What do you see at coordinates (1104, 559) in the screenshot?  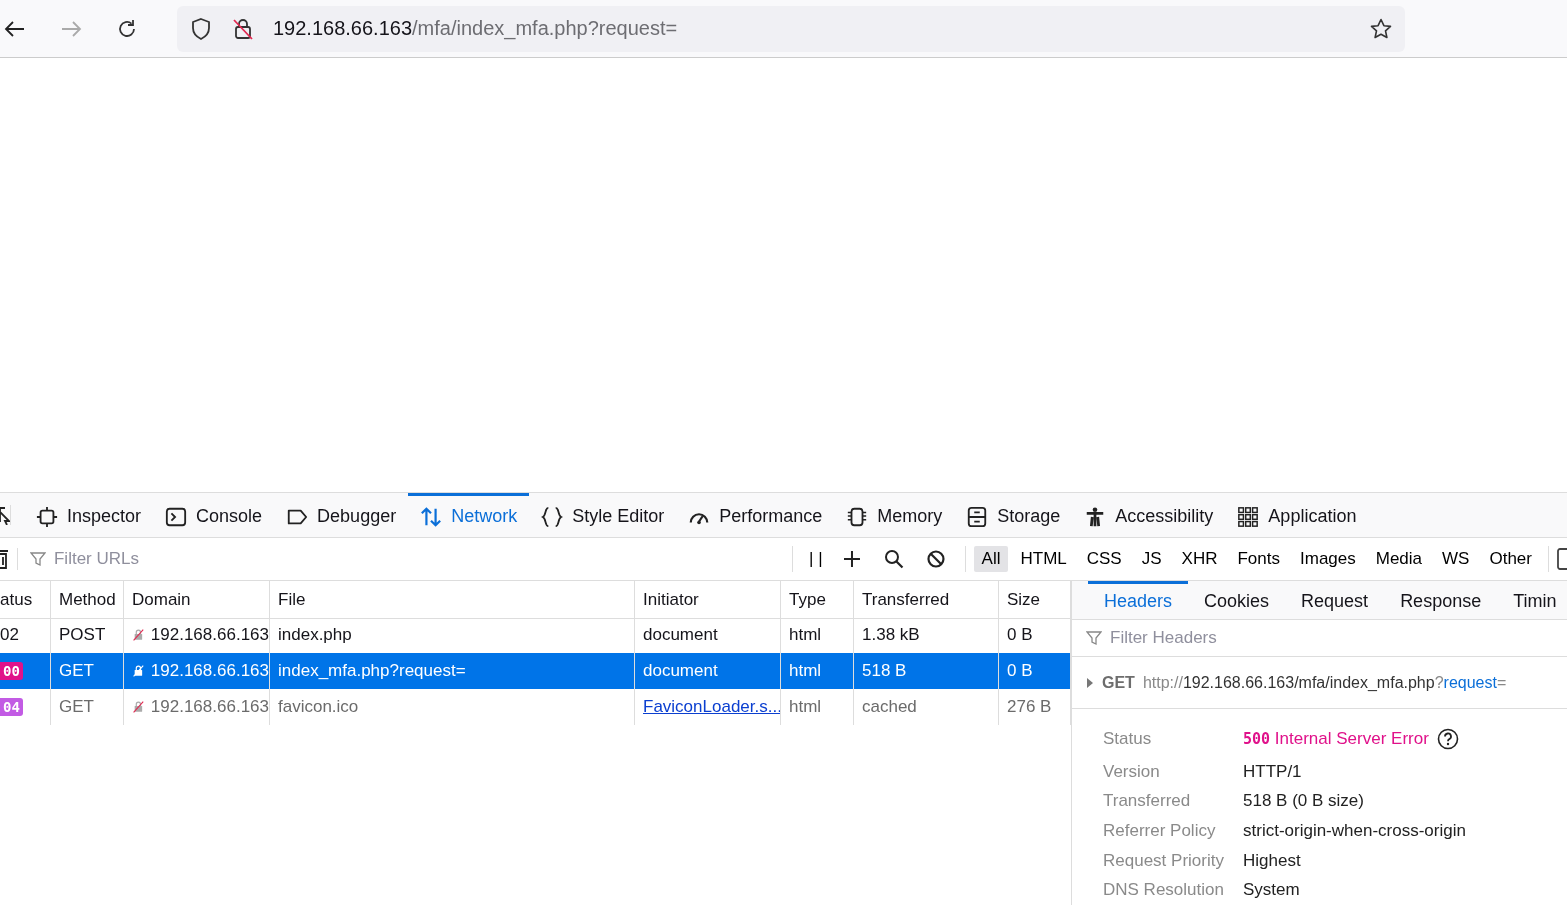 I see `type-filter-button: CSS` at bounding box center [1104, 559].